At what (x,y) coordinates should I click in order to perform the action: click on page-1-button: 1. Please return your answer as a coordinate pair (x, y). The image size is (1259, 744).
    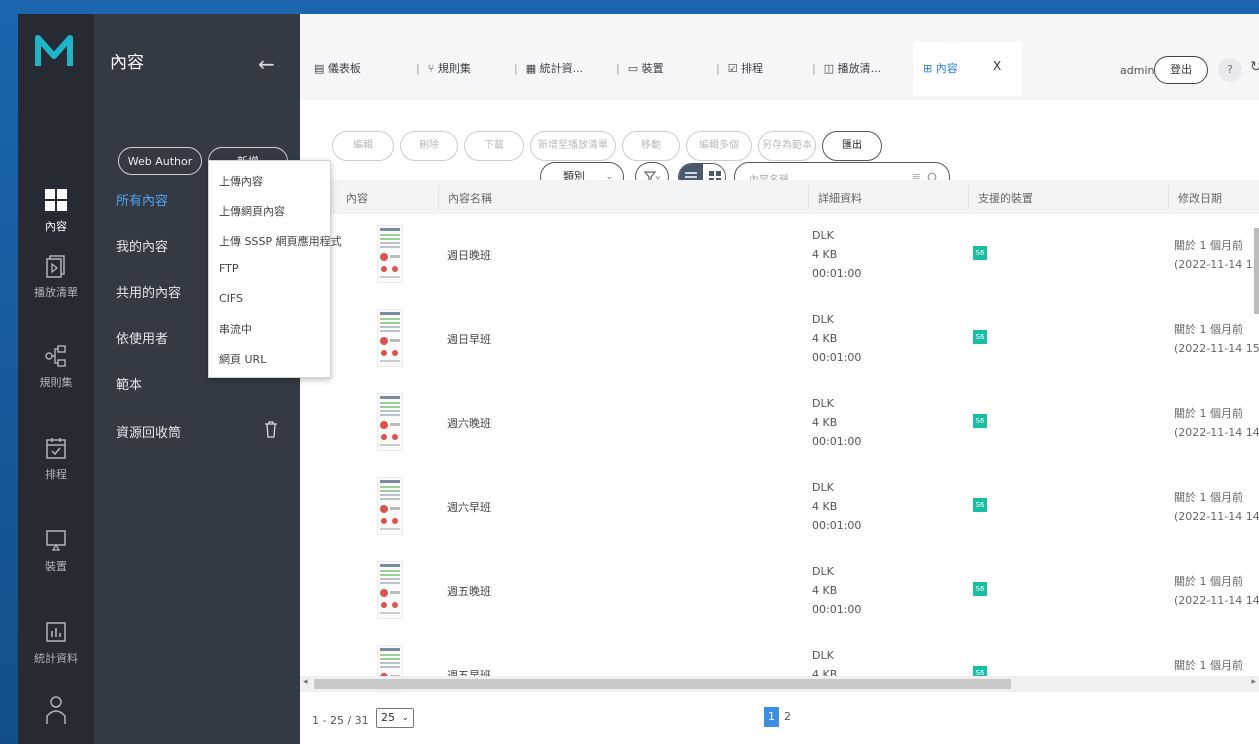
    Looking at the image, I should click on (771, 717).